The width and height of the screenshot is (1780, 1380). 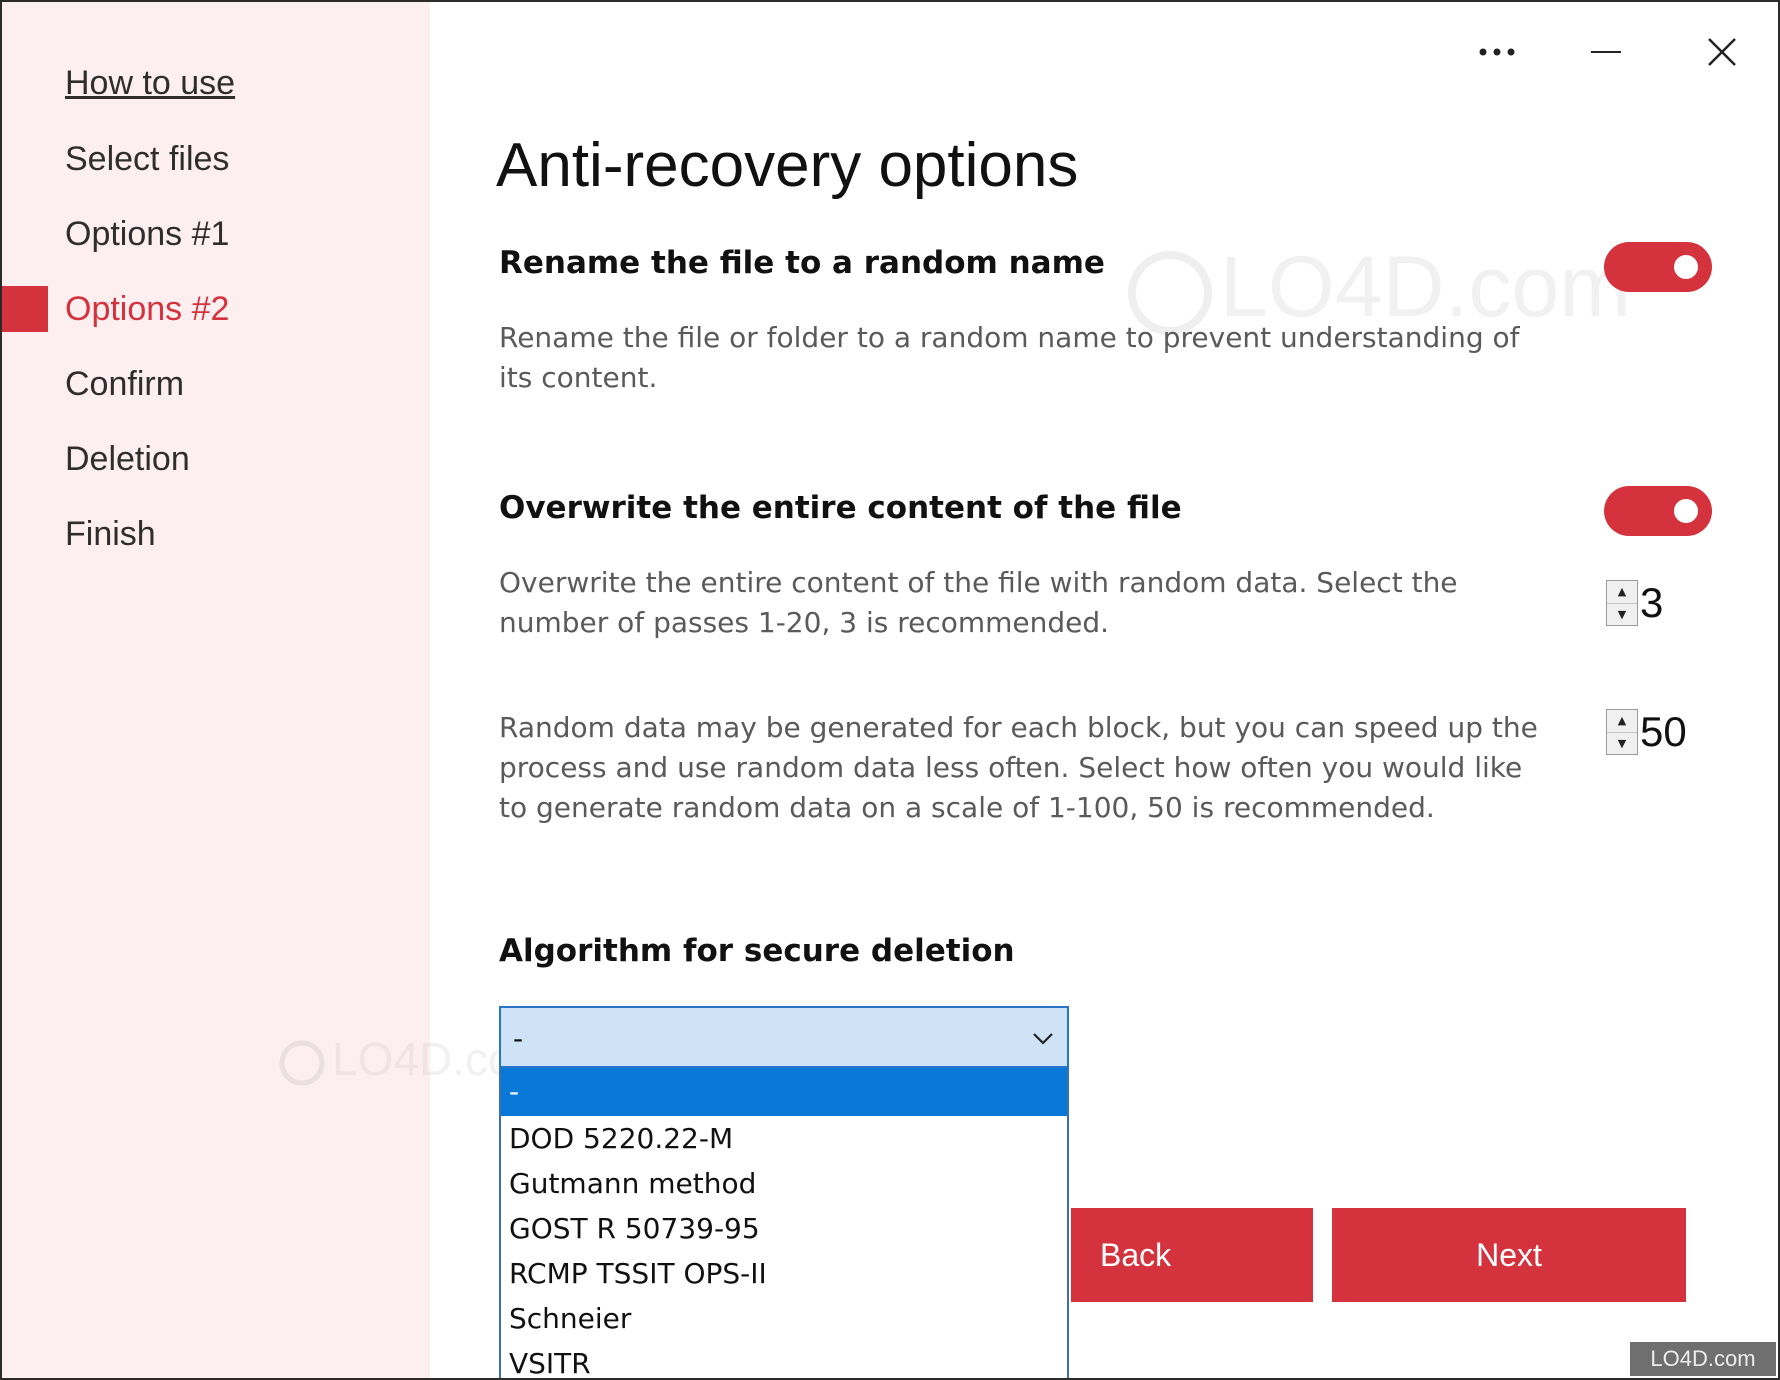 I want to click on watermark-badge: LO4D.com, so click(x=1703, y=1359).